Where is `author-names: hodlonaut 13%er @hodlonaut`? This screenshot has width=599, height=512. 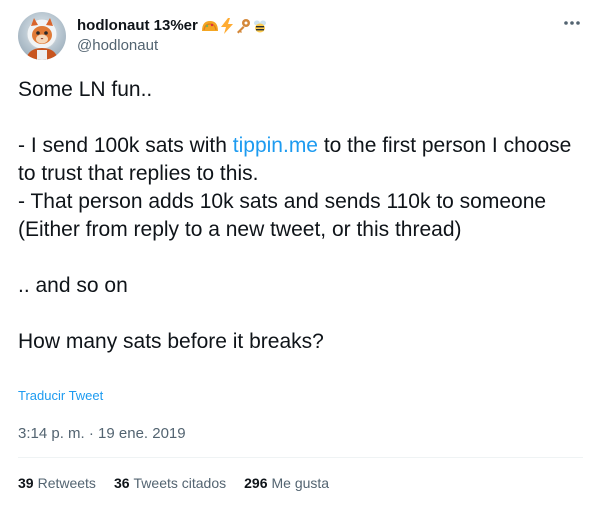
author-names: hodlonaut 13%er @hodlonaut is located at coordinates (172, 36).